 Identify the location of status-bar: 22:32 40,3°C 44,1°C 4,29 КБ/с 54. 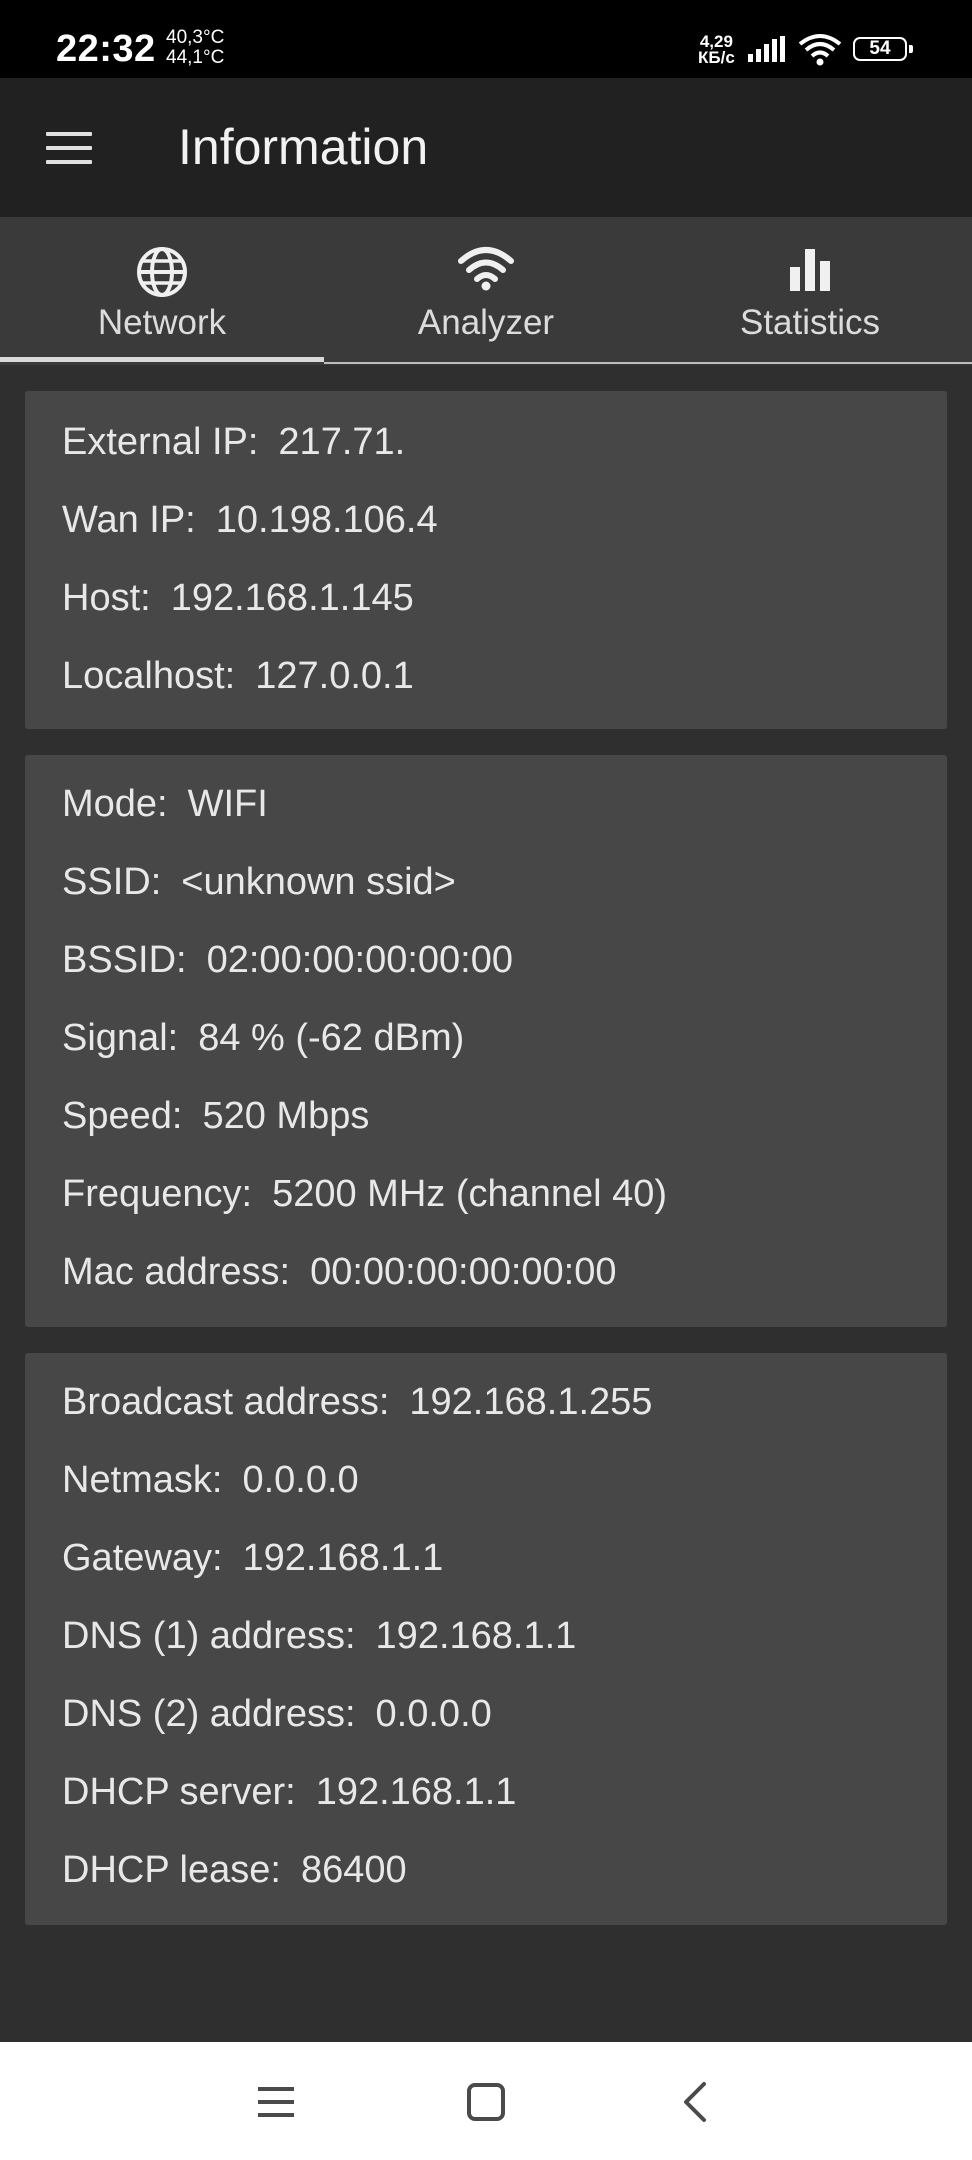
(486, 39).